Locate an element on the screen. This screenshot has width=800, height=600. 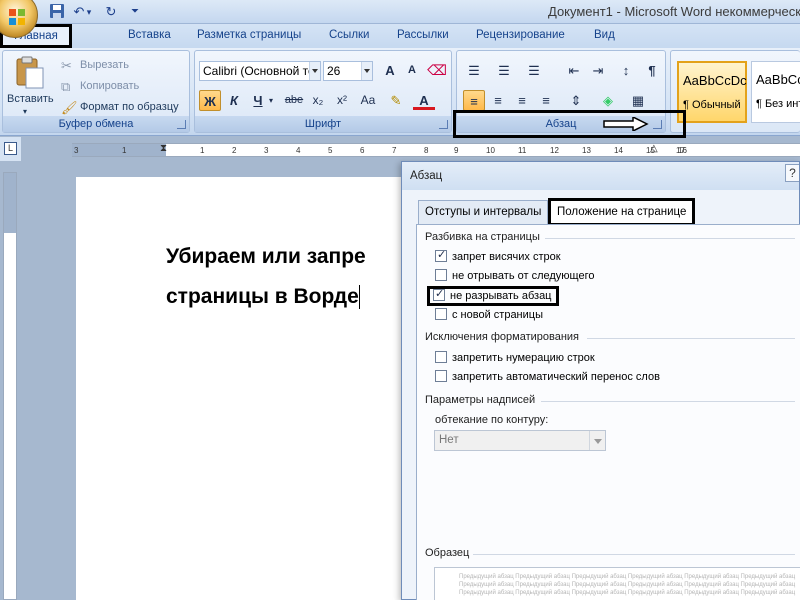
paste-icon is located at coordinates (29, 73).